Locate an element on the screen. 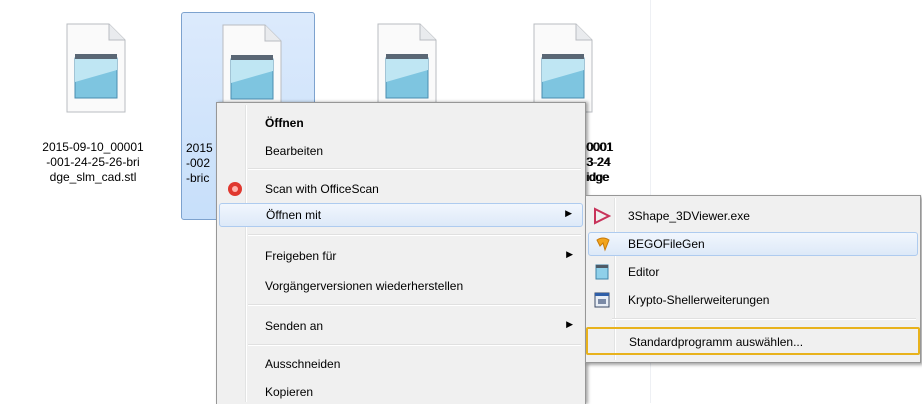 This screenshot has height=404, width=922. menu-item-label: Vorgängerversionen wiederherstellen is located at coordinates (364, 286).